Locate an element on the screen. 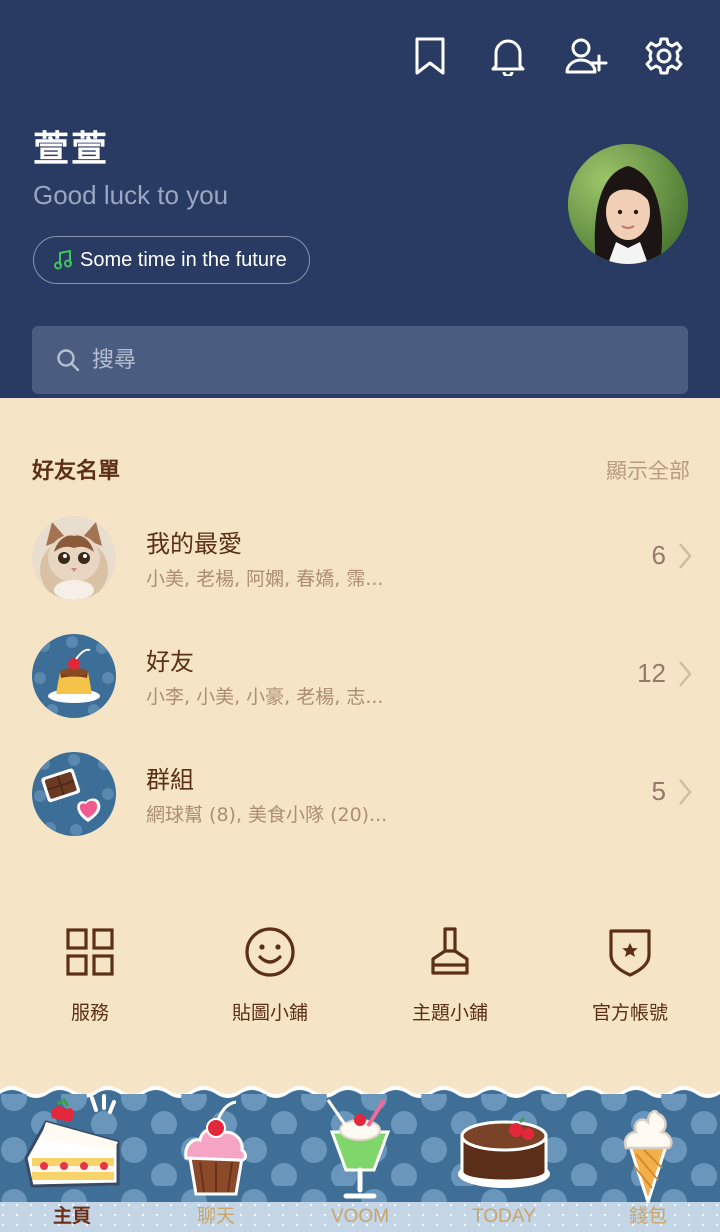  music-note-icon is located at coordinates (63, 260).